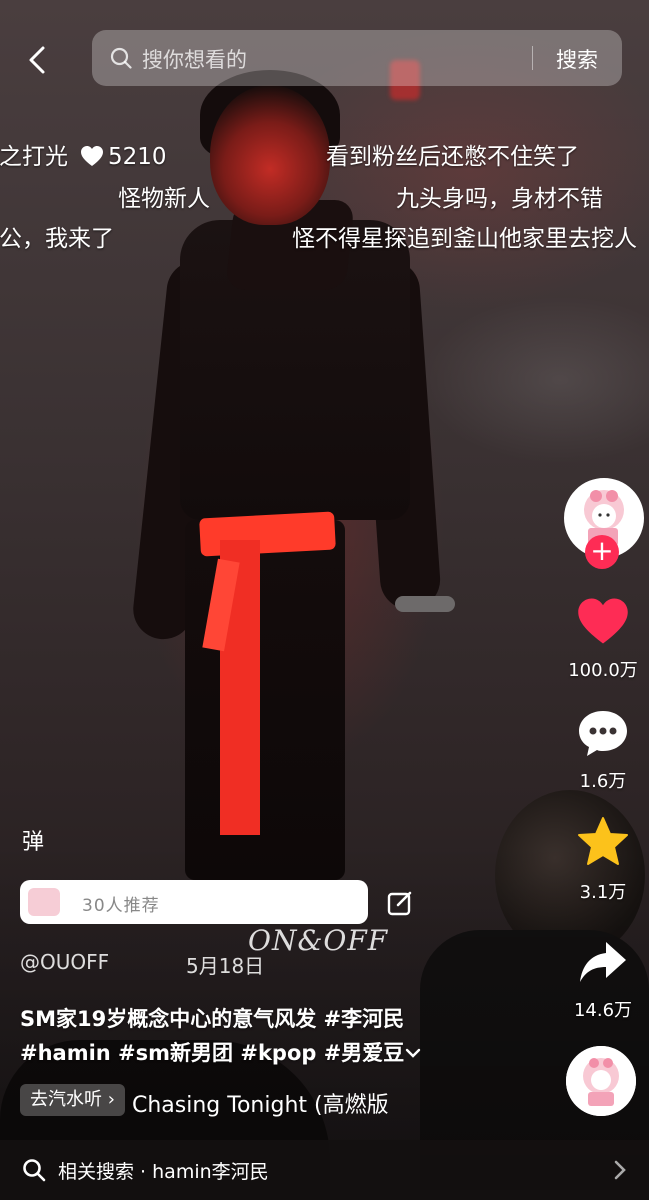 The height and width of the screenshot is (1200, 649). I want to click on recommender-avatars, so click(44, 902).